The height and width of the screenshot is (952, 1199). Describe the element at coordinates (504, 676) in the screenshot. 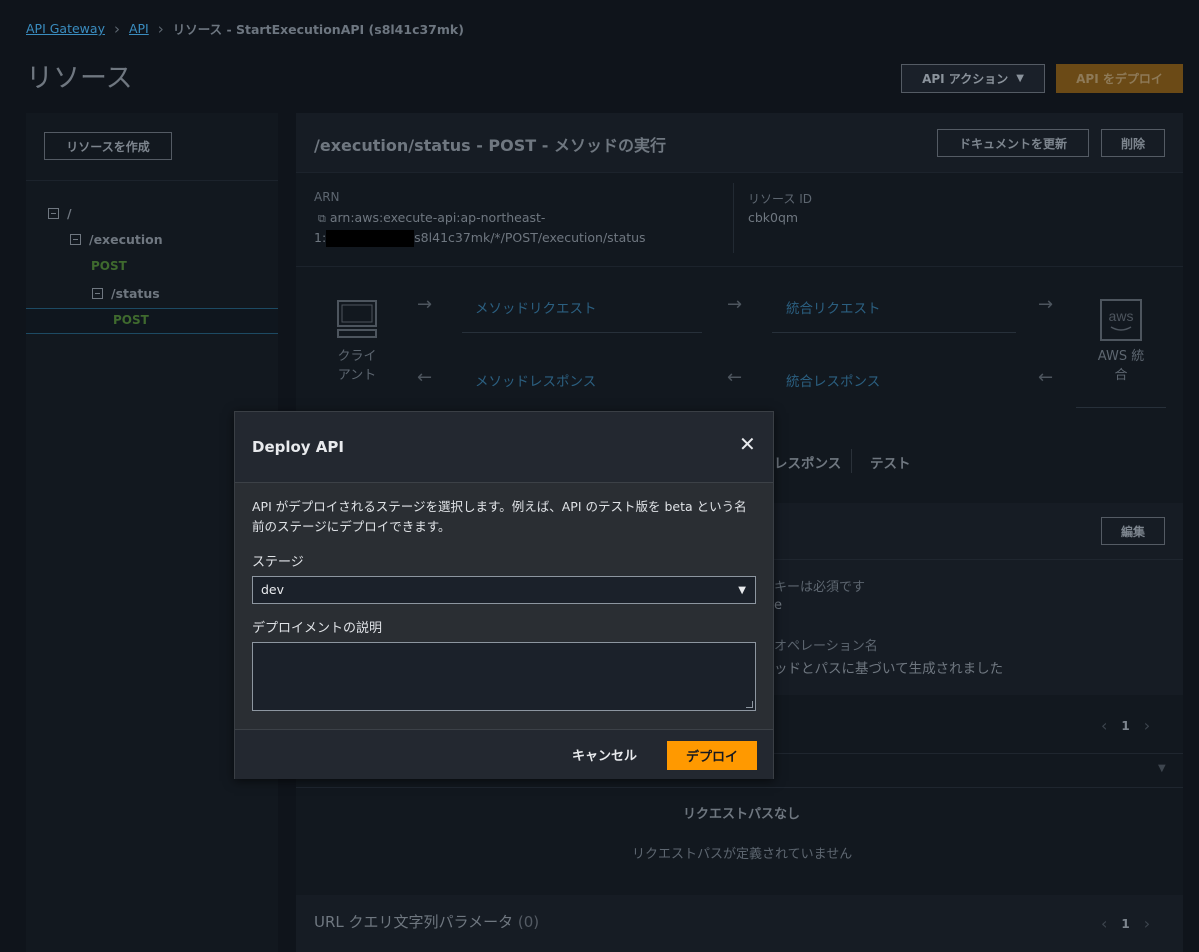

I see `deployment-description-textarea` at that location.